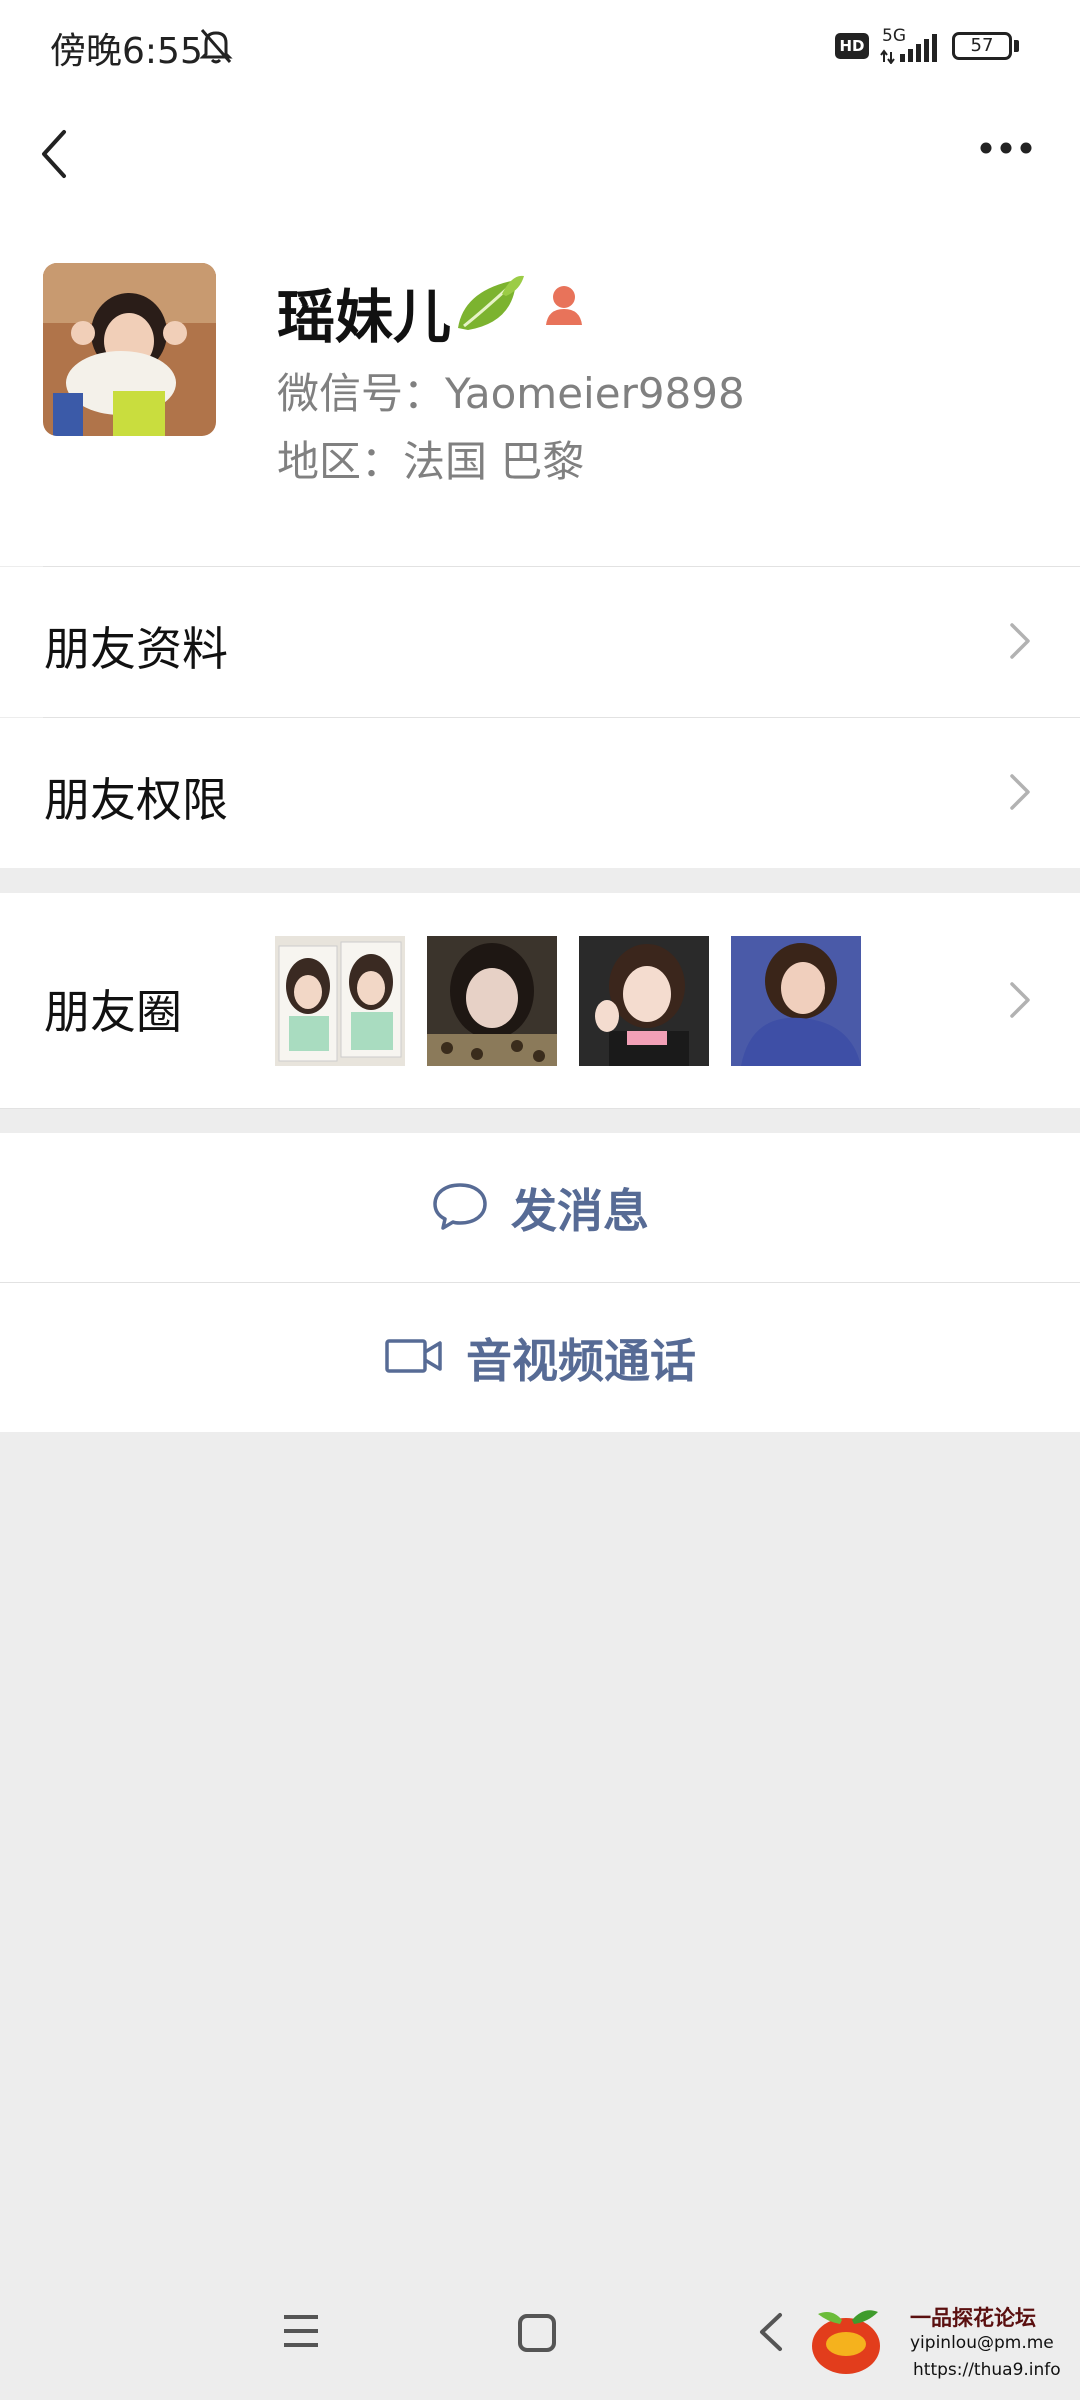 The height and width of the screenshot is (2400, 1080). Describe the element at coordinates (564, 307) in the screenshot. I see `gender-icon` at that location.